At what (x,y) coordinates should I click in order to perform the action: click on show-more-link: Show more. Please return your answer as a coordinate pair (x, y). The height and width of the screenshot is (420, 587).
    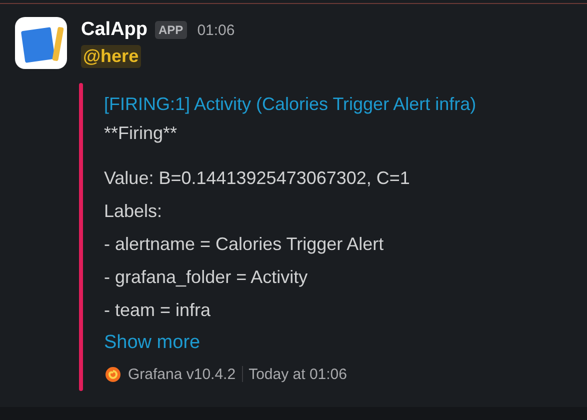
    Looking at the image, I should click on (290, 343).